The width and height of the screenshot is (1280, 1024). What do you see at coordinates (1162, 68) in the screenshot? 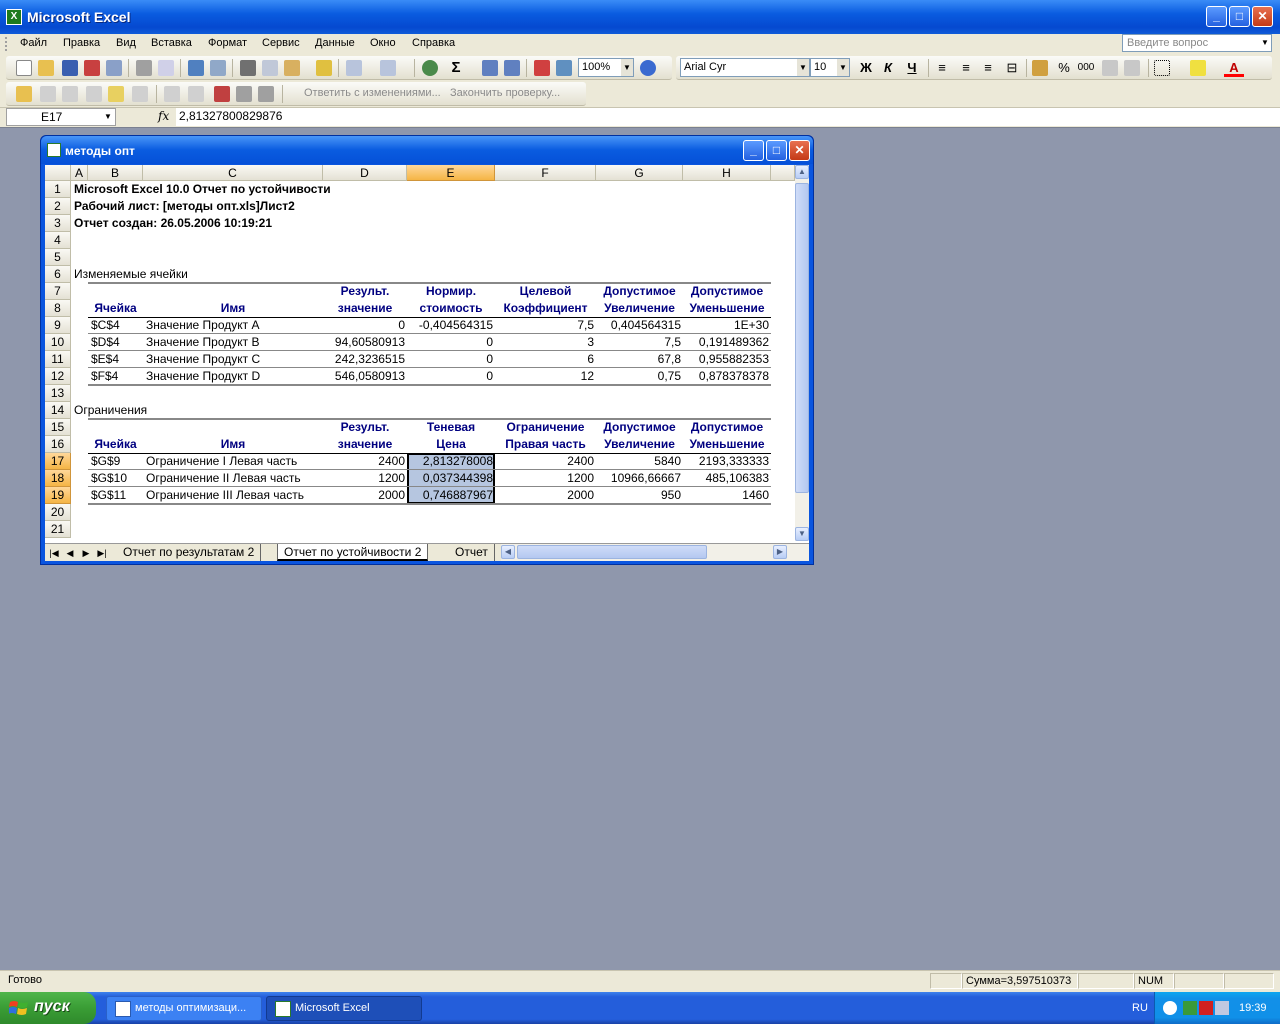
I see `borders-icon` at bounding box center [1162, 68].